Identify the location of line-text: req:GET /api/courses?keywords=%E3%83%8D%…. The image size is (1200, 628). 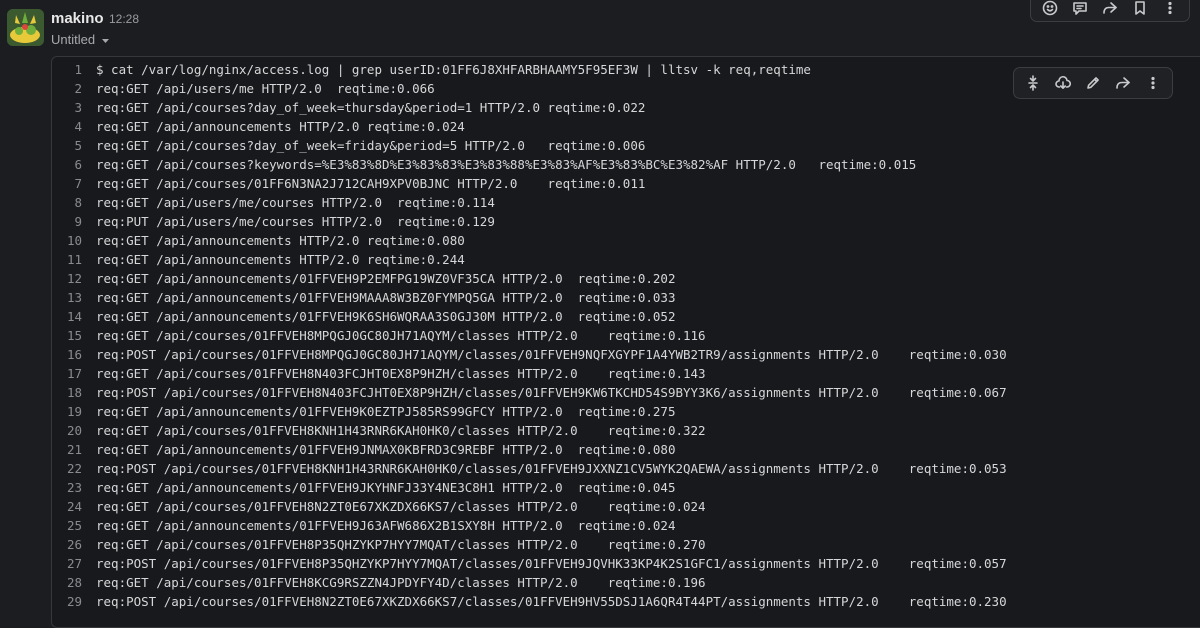
(506, 164).